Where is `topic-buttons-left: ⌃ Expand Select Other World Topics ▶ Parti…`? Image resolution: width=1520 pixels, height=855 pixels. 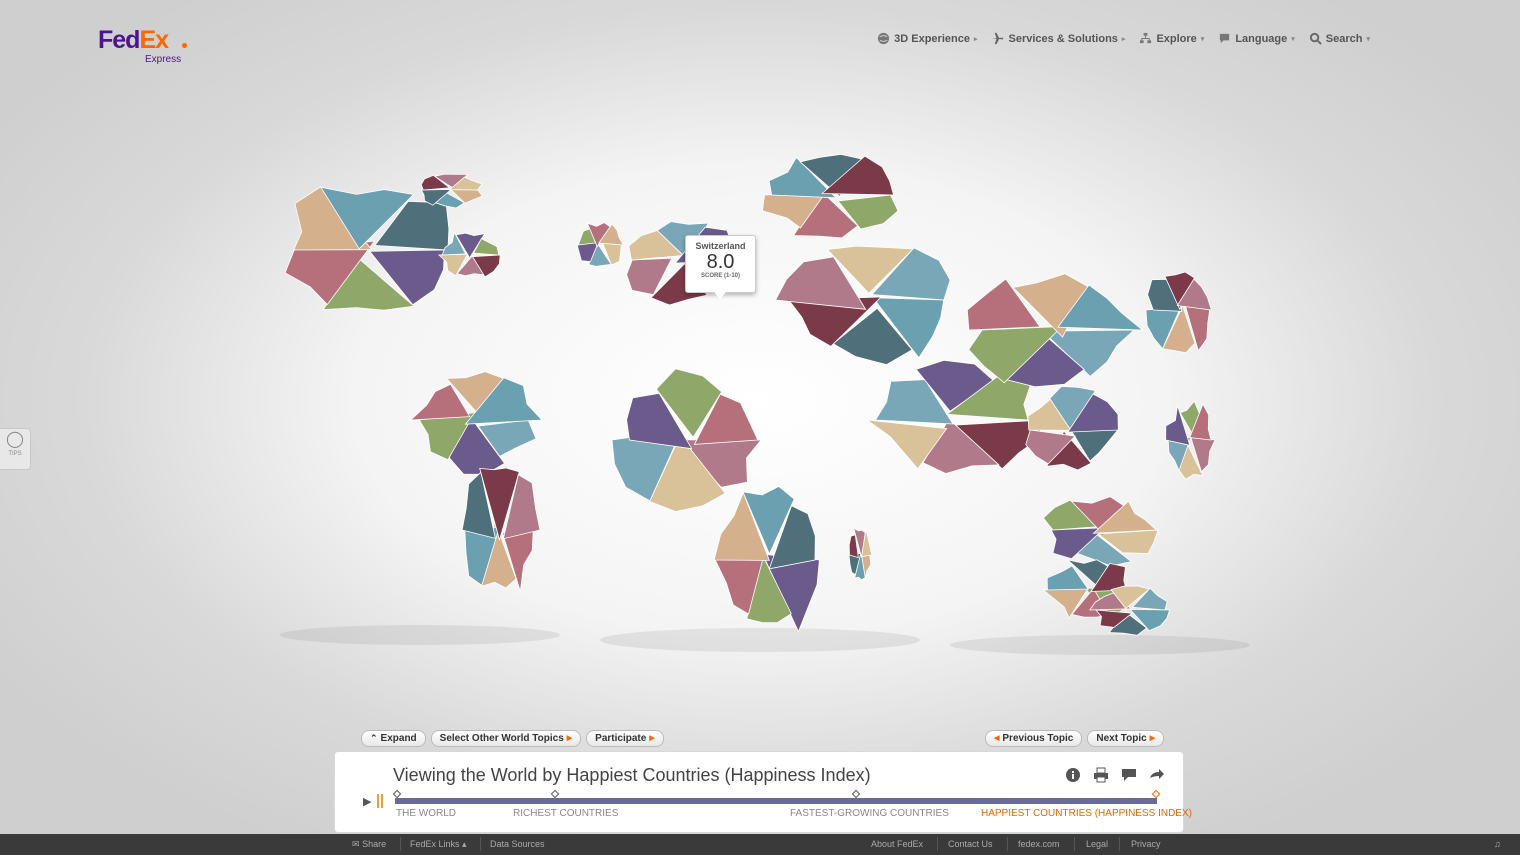
topic-buttons-left: ⌃ Expand Select Other World Topics ▶ Parti… is located at coordinates (512, 738).